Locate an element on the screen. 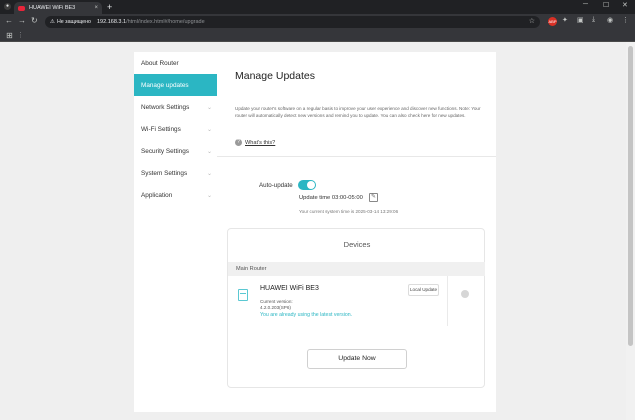 The width and height of the screenshot is (635, 420). whats-new-link: ? What's this? is located at coordinates (255, 142).